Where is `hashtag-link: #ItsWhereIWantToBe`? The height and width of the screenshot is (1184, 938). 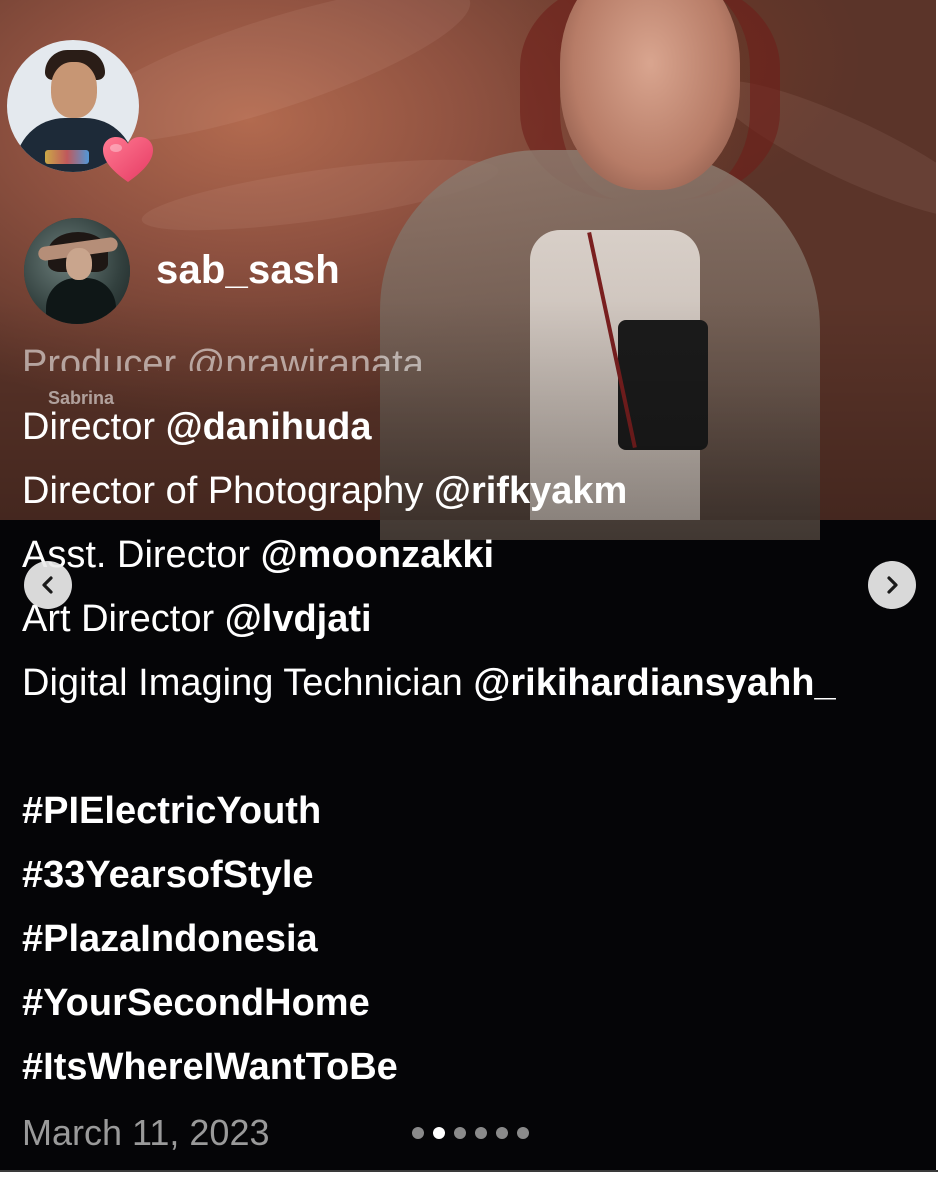
hashtag-link: #ItsWhereIWantToBe is located at coordinates (210, 1067).